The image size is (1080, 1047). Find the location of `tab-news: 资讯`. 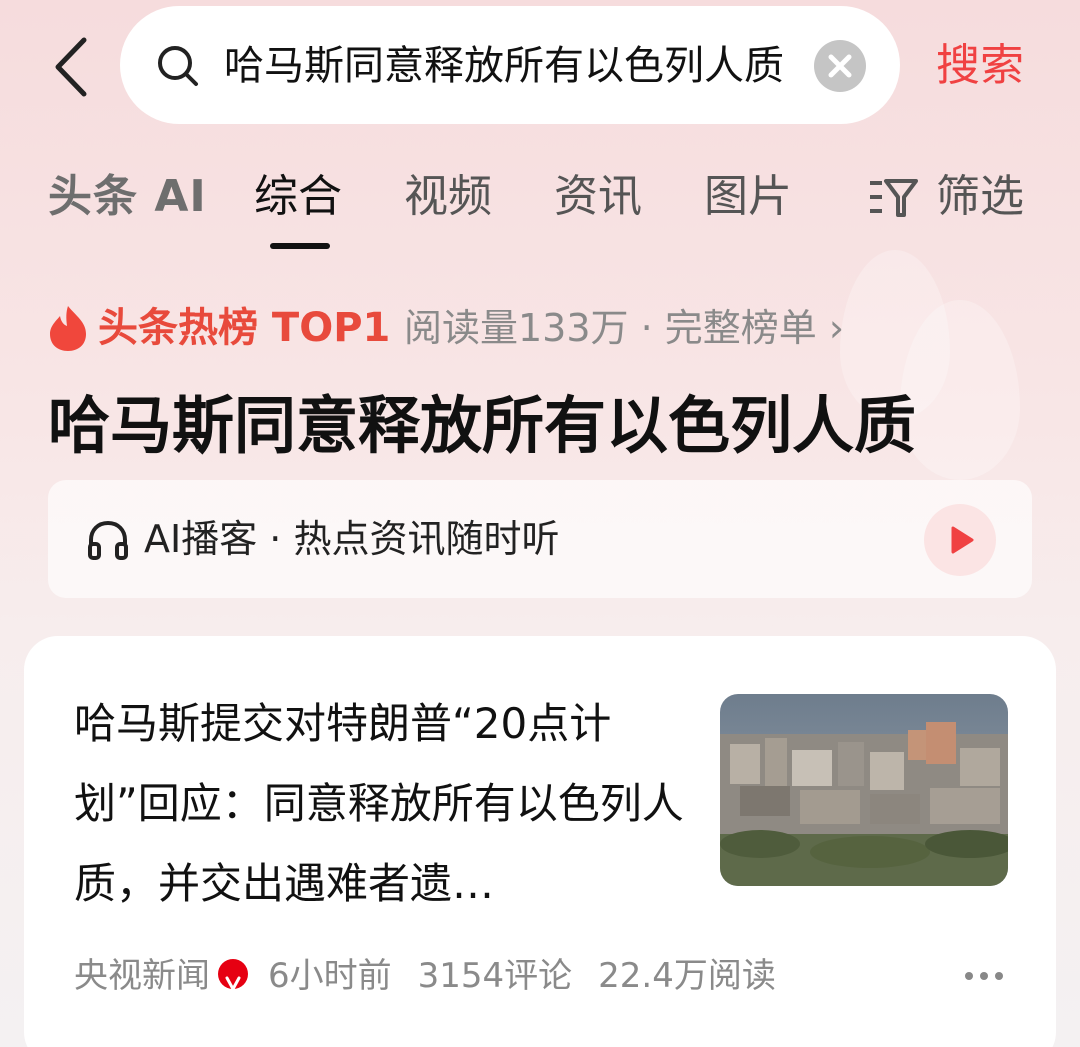

tab-news: 资讯 is located at coordinates (598, 197).